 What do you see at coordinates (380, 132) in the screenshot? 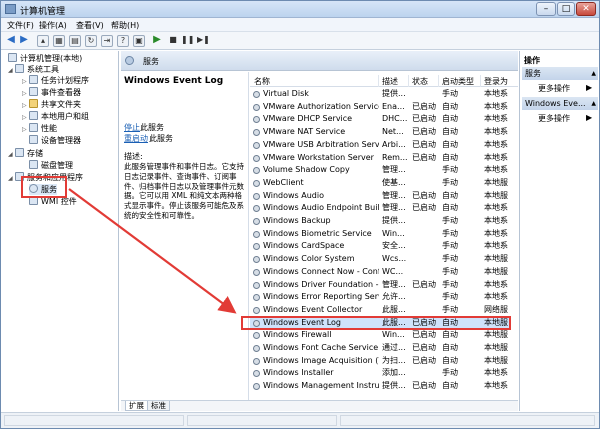
I see `service-row: VMware NAT Service Net... 已启动 自动 本地系` at bounding box center [380, 132].